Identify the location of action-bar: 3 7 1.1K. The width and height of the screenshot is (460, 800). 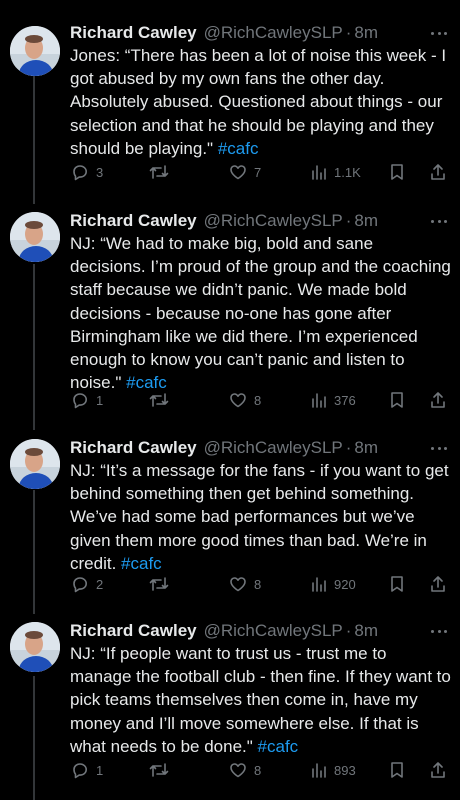
(260, 172).